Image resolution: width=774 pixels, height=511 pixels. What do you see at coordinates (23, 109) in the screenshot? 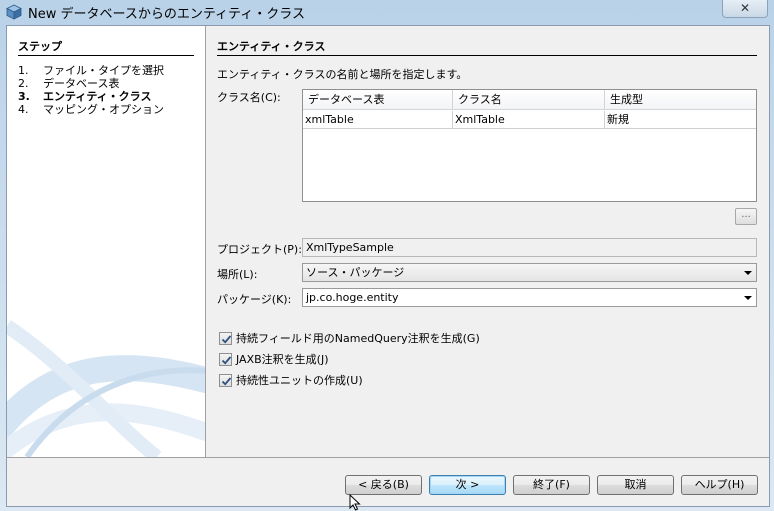
I see `step-number: 4.` at bounding box center [23, 109].